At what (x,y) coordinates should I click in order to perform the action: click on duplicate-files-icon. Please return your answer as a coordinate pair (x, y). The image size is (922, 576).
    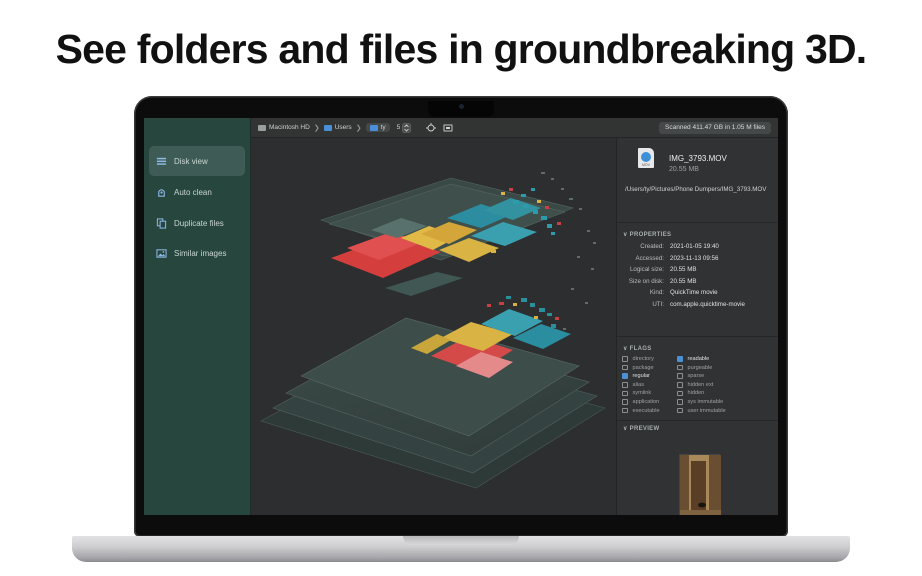
    Looking at the image, I should click on (161, 223).